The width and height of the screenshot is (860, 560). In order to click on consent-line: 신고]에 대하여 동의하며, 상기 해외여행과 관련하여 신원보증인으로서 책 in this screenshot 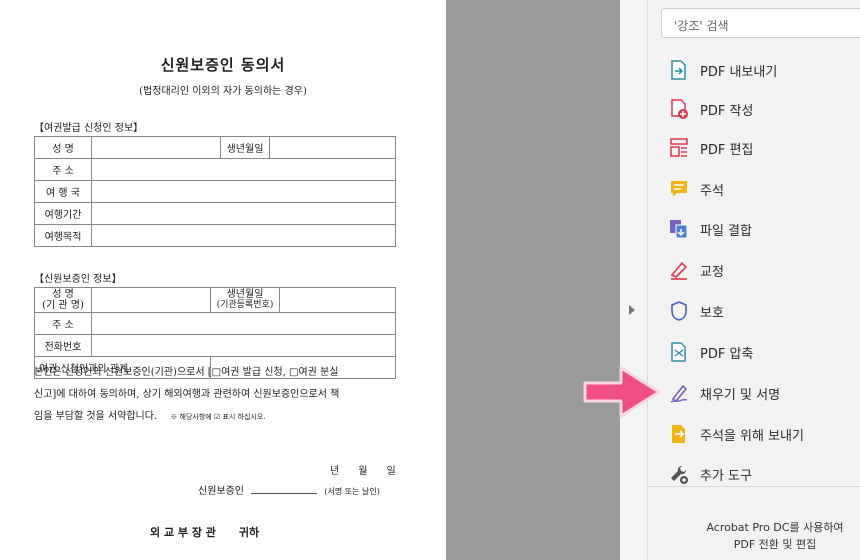, I will do `click(187, 394)`.